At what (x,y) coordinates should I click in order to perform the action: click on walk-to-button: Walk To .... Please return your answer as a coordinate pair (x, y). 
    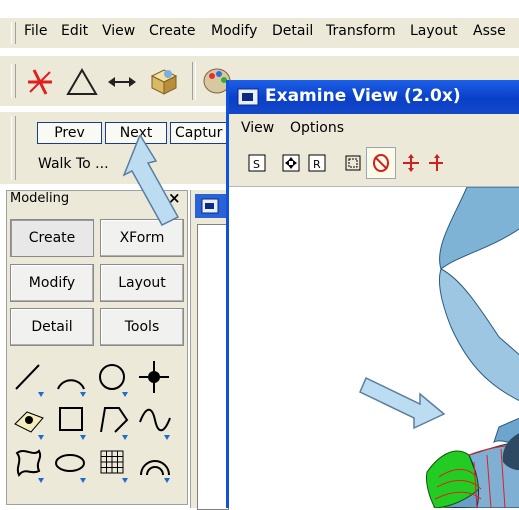
    Looking at the image, I should click on (73, 164).